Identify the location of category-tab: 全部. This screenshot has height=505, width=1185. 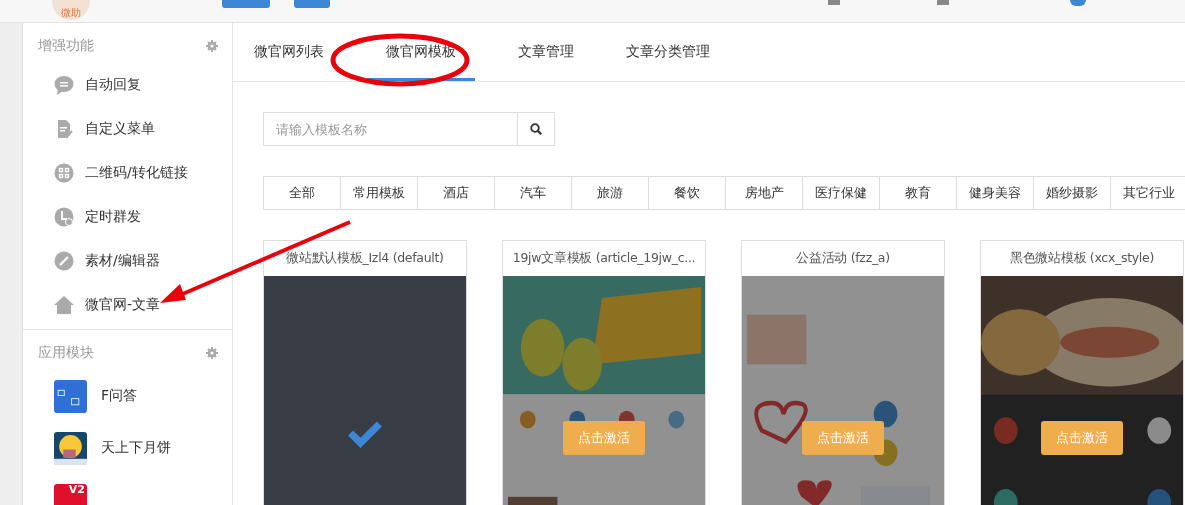
(302, 193).